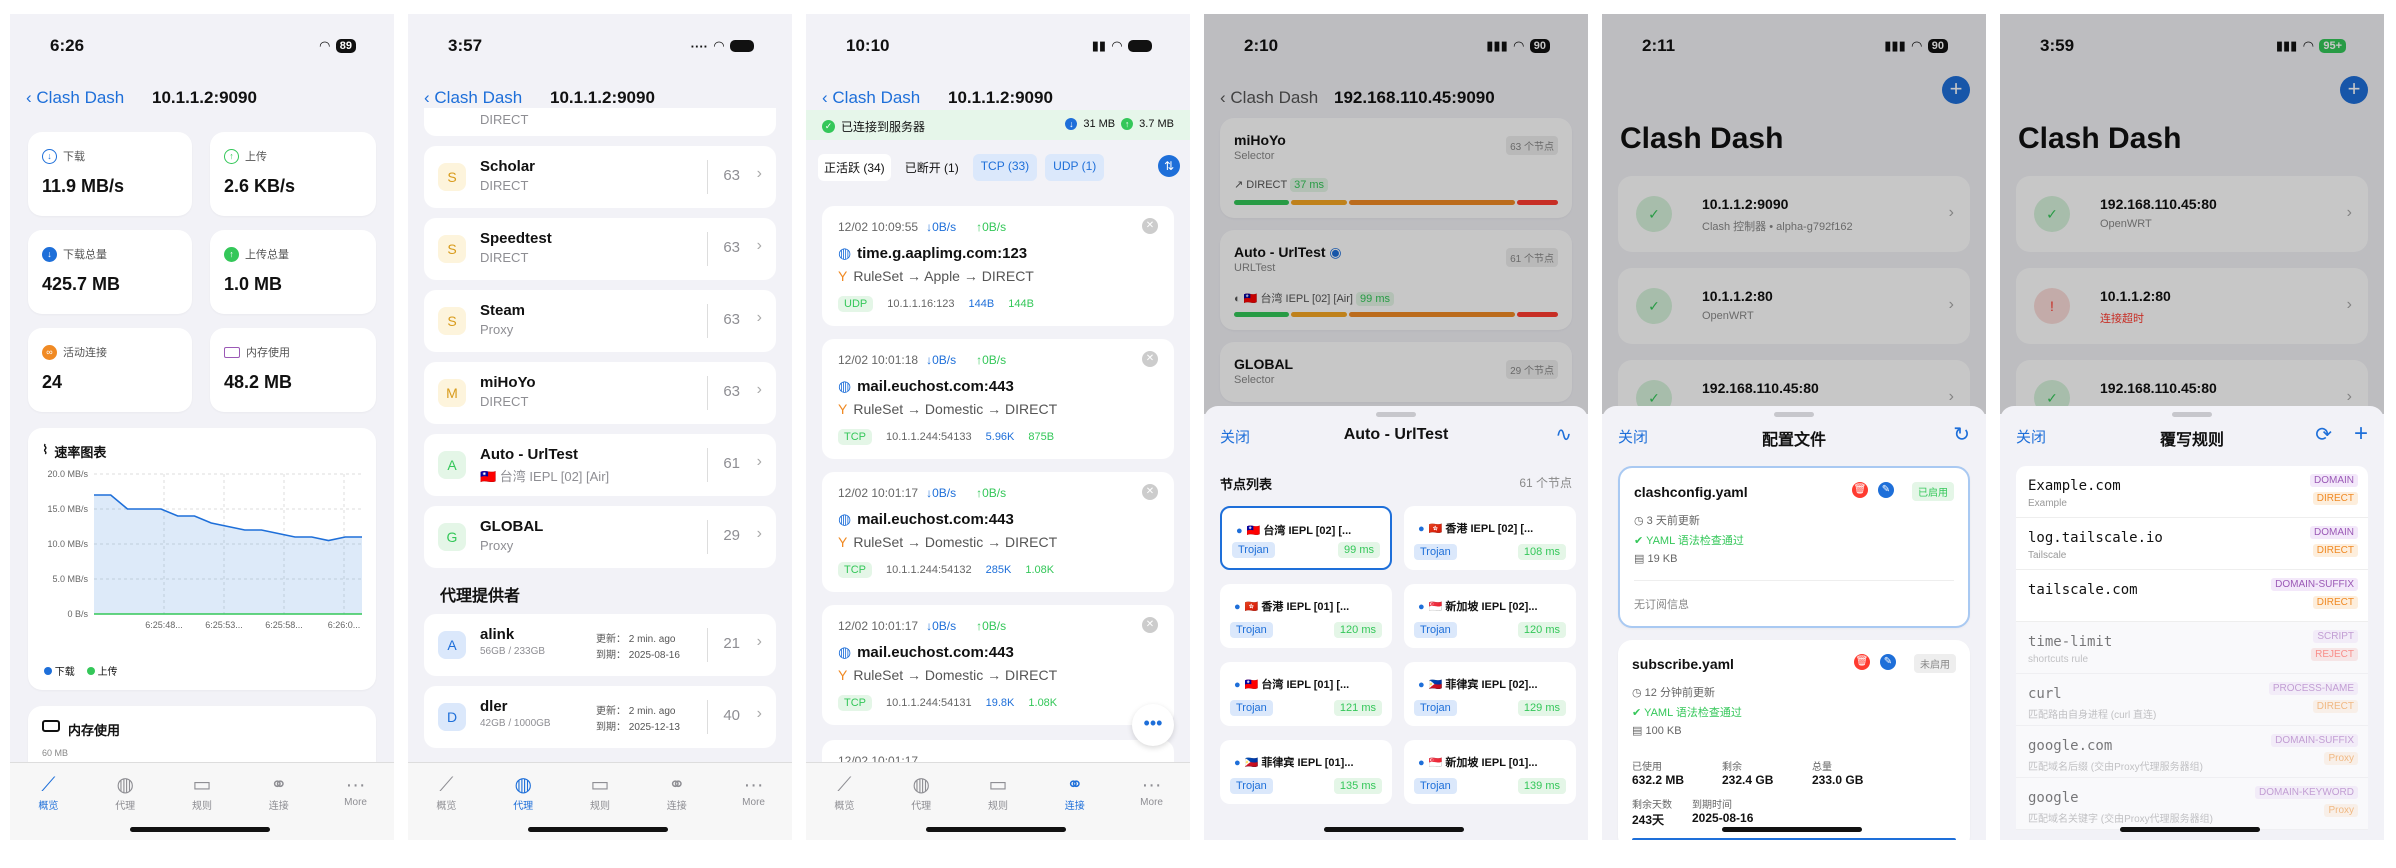 The image size is (2396, 868). What do you see at coordinates (600, 393) in the screenshot?
I see `proxy-group-row: MmiHoYo DIRECT 63 ›` at bounding box center [600, 393].